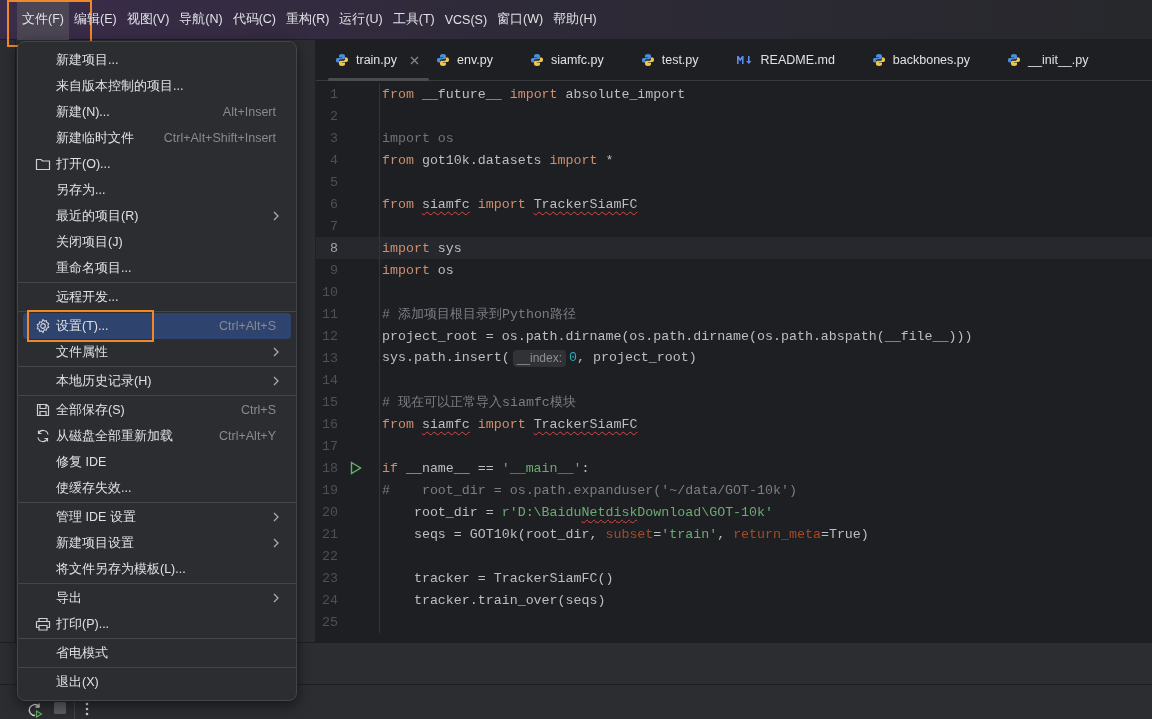 The height and width of the screenshot is (719, 1152). I want to click on code-line: from got10k.datasets import *, so click(498, 160).